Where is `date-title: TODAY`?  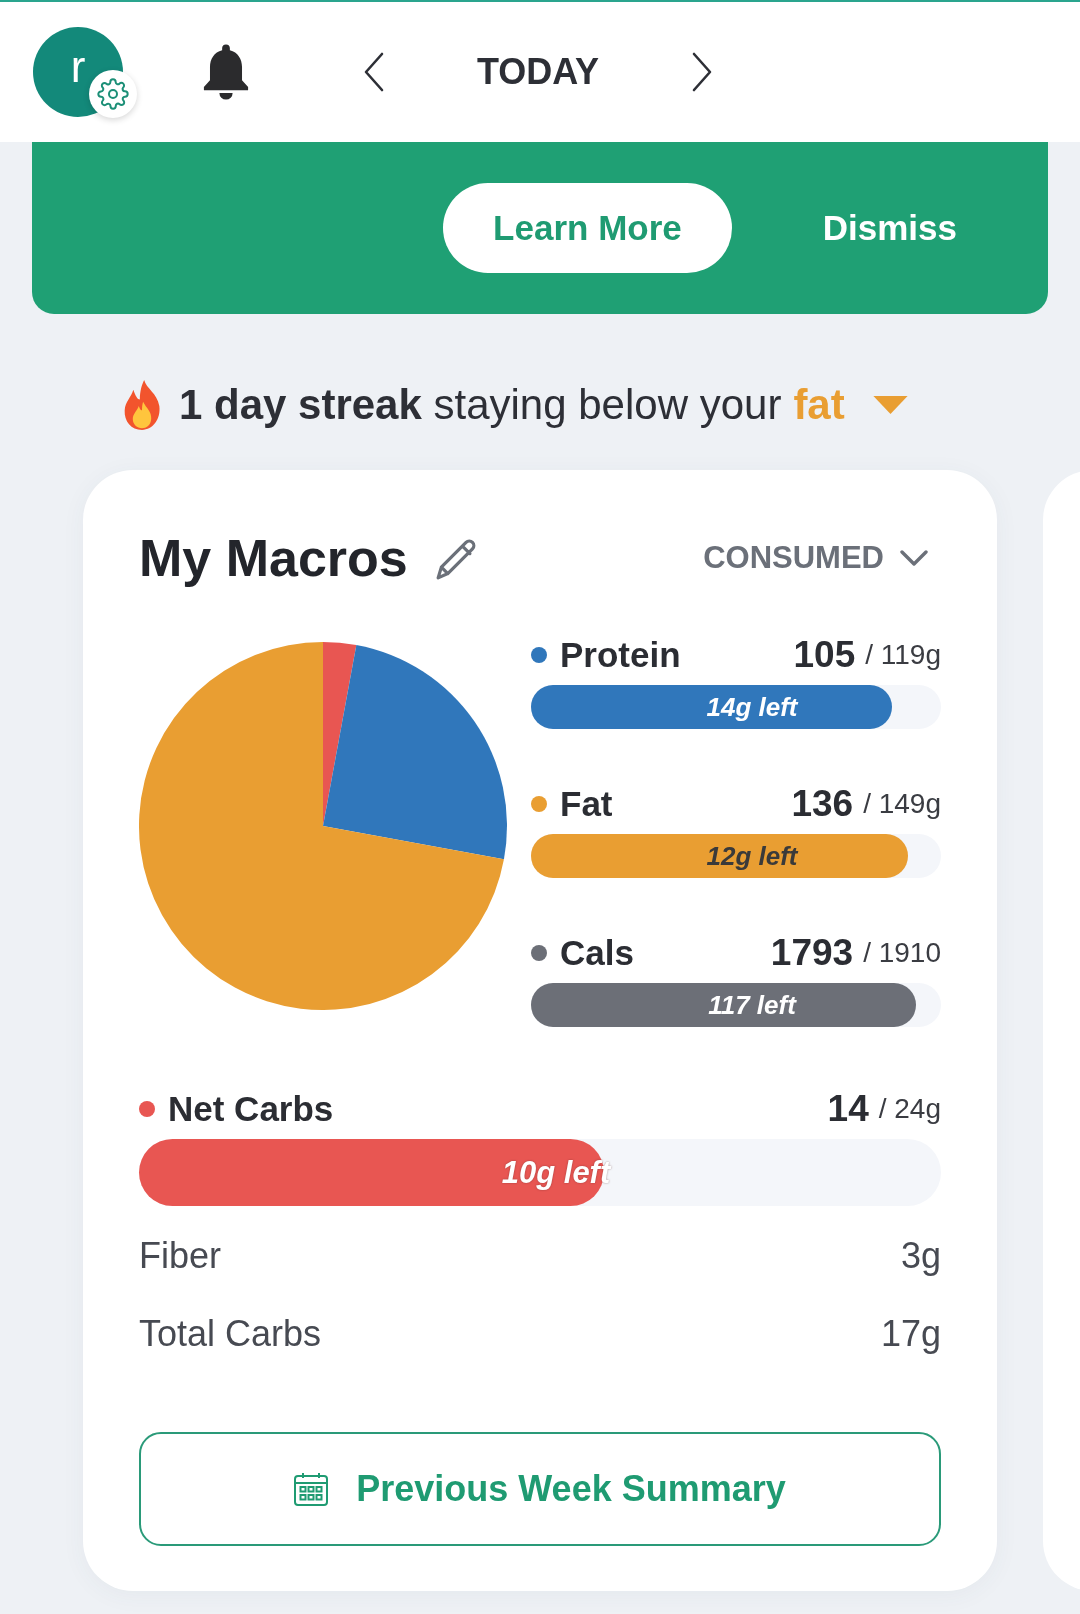
date-title: TODAY is located at coordinates (538, 72).